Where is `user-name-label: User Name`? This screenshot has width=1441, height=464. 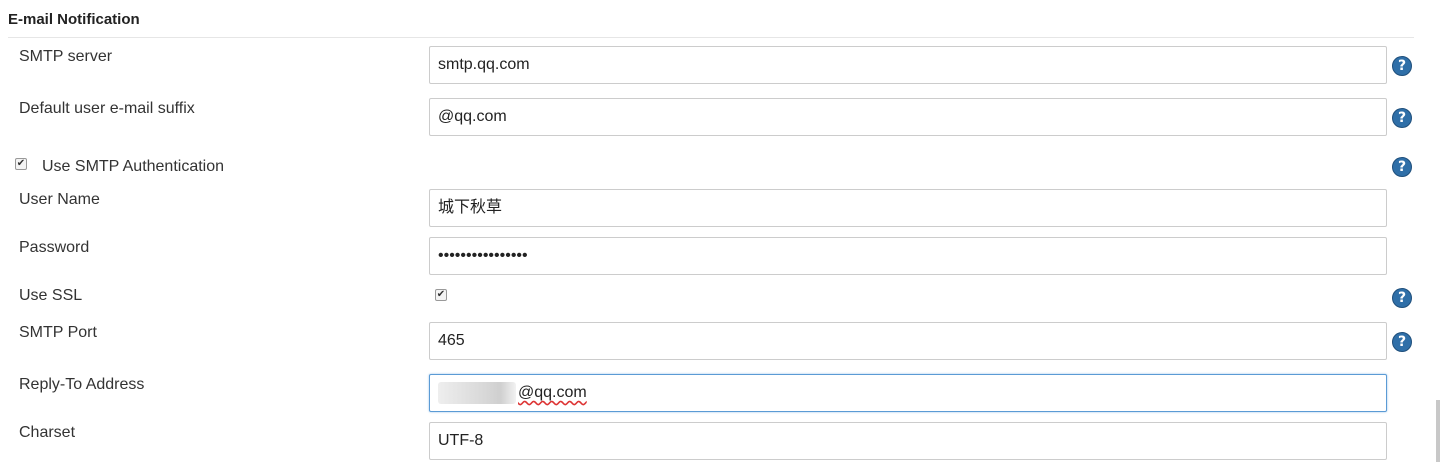
user-name-label: User Name is located at coordinates (59, 199).